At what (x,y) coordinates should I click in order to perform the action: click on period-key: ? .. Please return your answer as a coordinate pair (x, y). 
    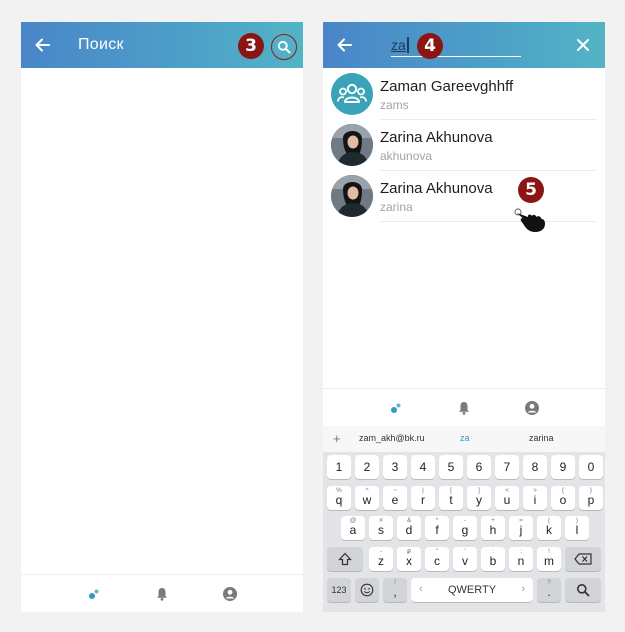
    Looking at the image, I should click on (549, 590).